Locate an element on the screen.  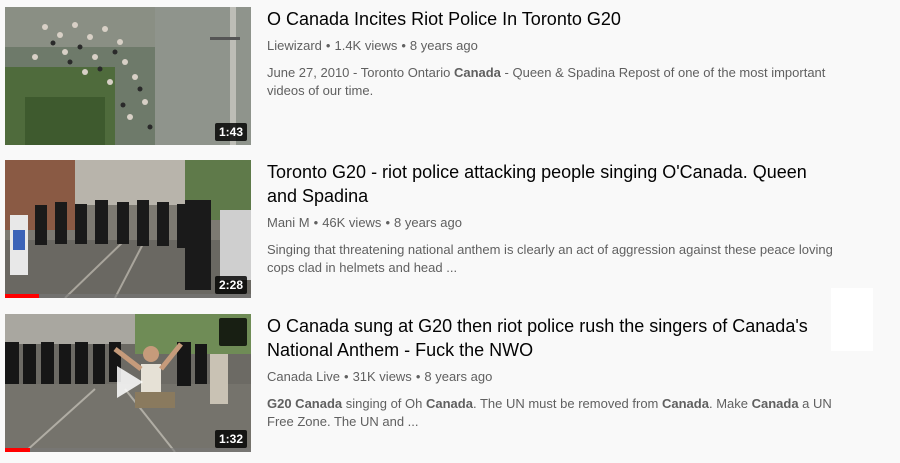
video-duration: 2:28 is located at coordinates (230, 285).